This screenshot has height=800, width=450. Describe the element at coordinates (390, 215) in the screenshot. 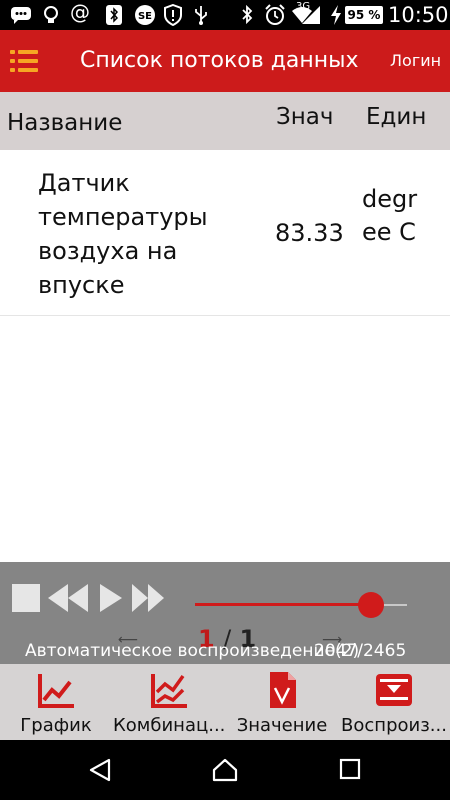

I see `row-unit: degree C` at that location.